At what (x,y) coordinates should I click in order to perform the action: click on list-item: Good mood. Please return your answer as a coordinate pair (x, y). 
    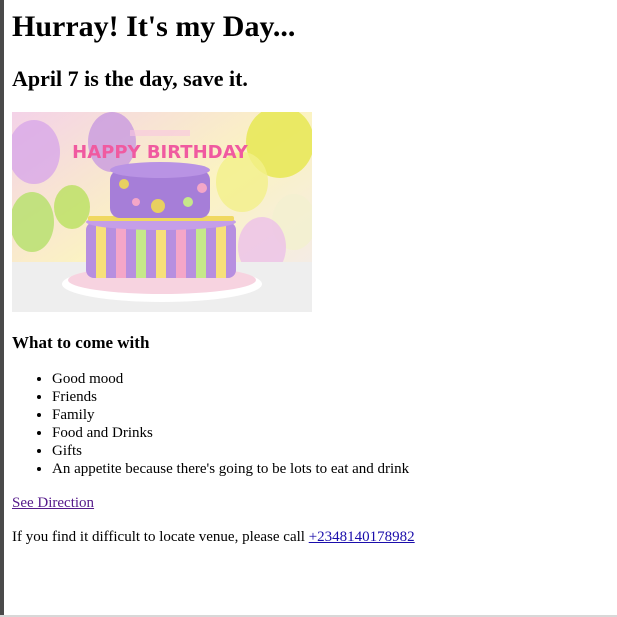
    Looking at the image, I should click on (334, 379).